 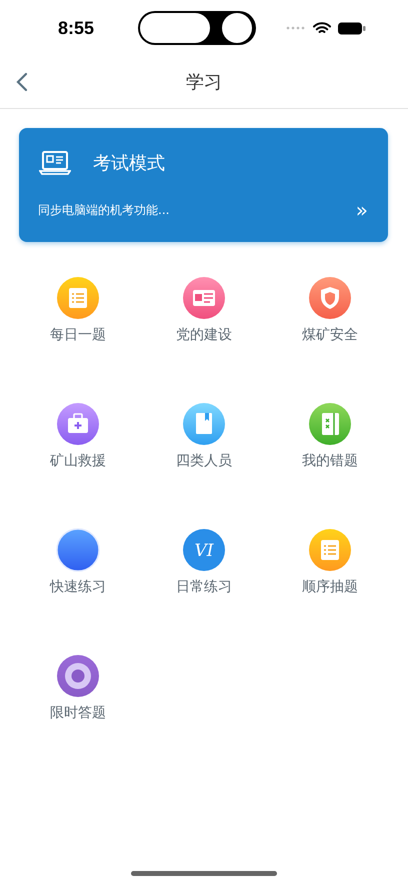 I want to click on book-icon, so click(x=204, y=424).